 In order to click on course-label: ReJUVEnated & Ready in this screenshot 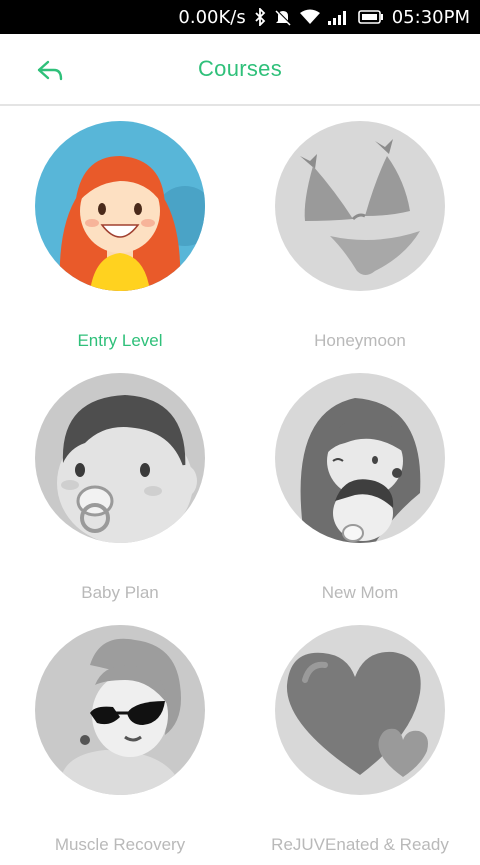, I will do `click(360, 844)`.